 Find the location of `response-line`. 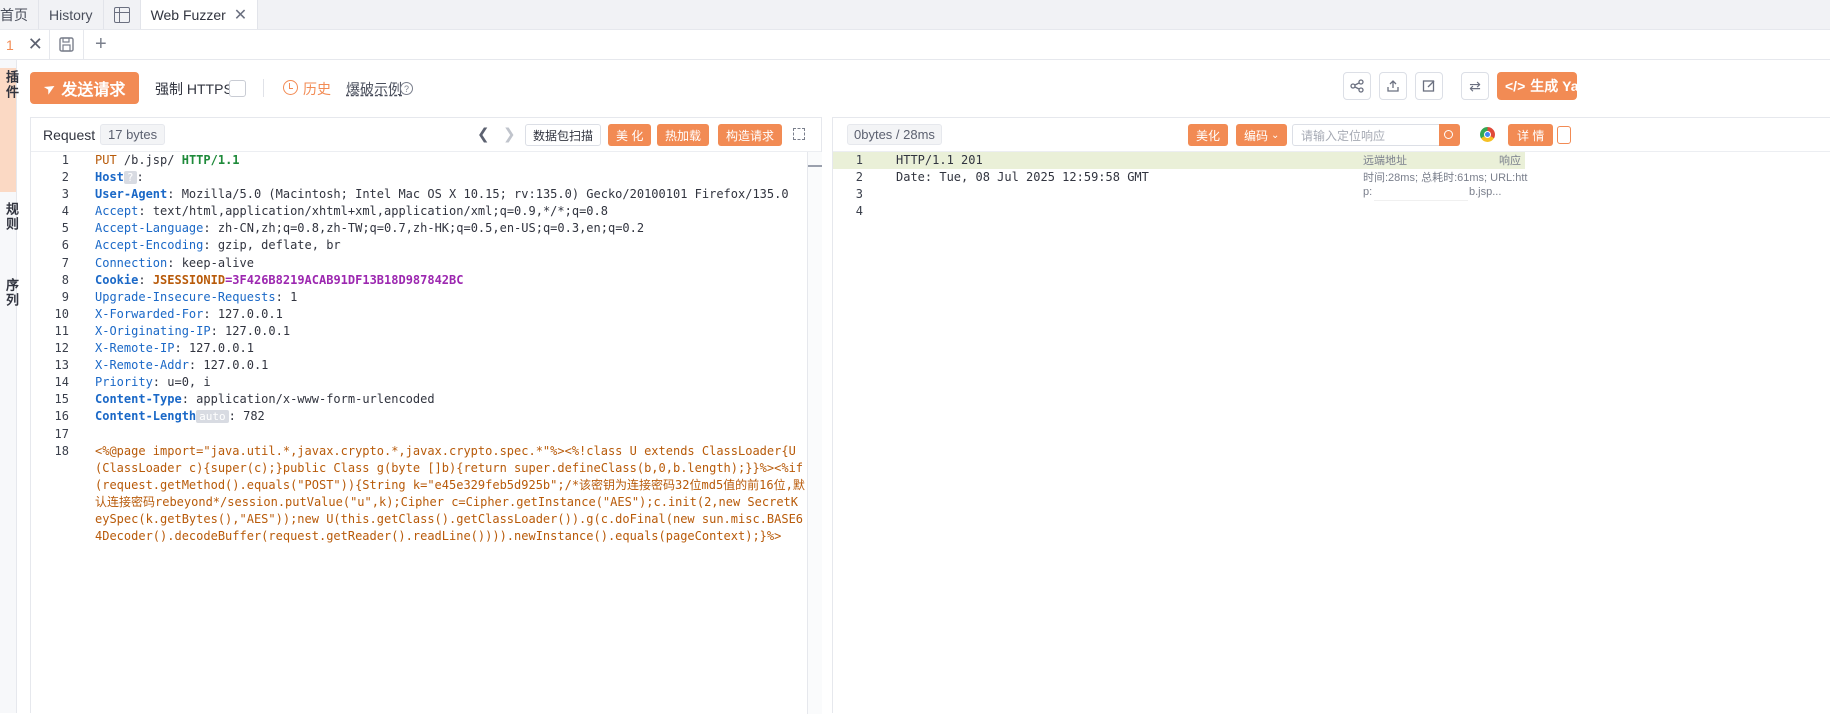

response-line is located at coordinates (1131, 211).